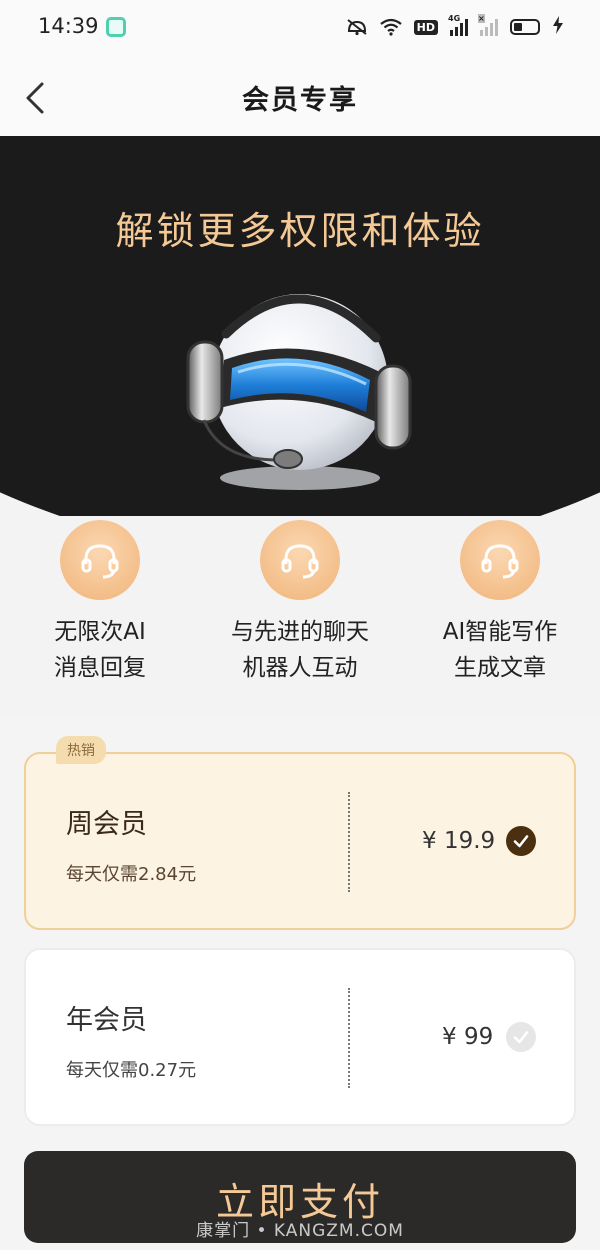  Describe the element at coordinates (100, 632) in the screenshot. I see `feature-label-line1: 无限次AI` at that location.